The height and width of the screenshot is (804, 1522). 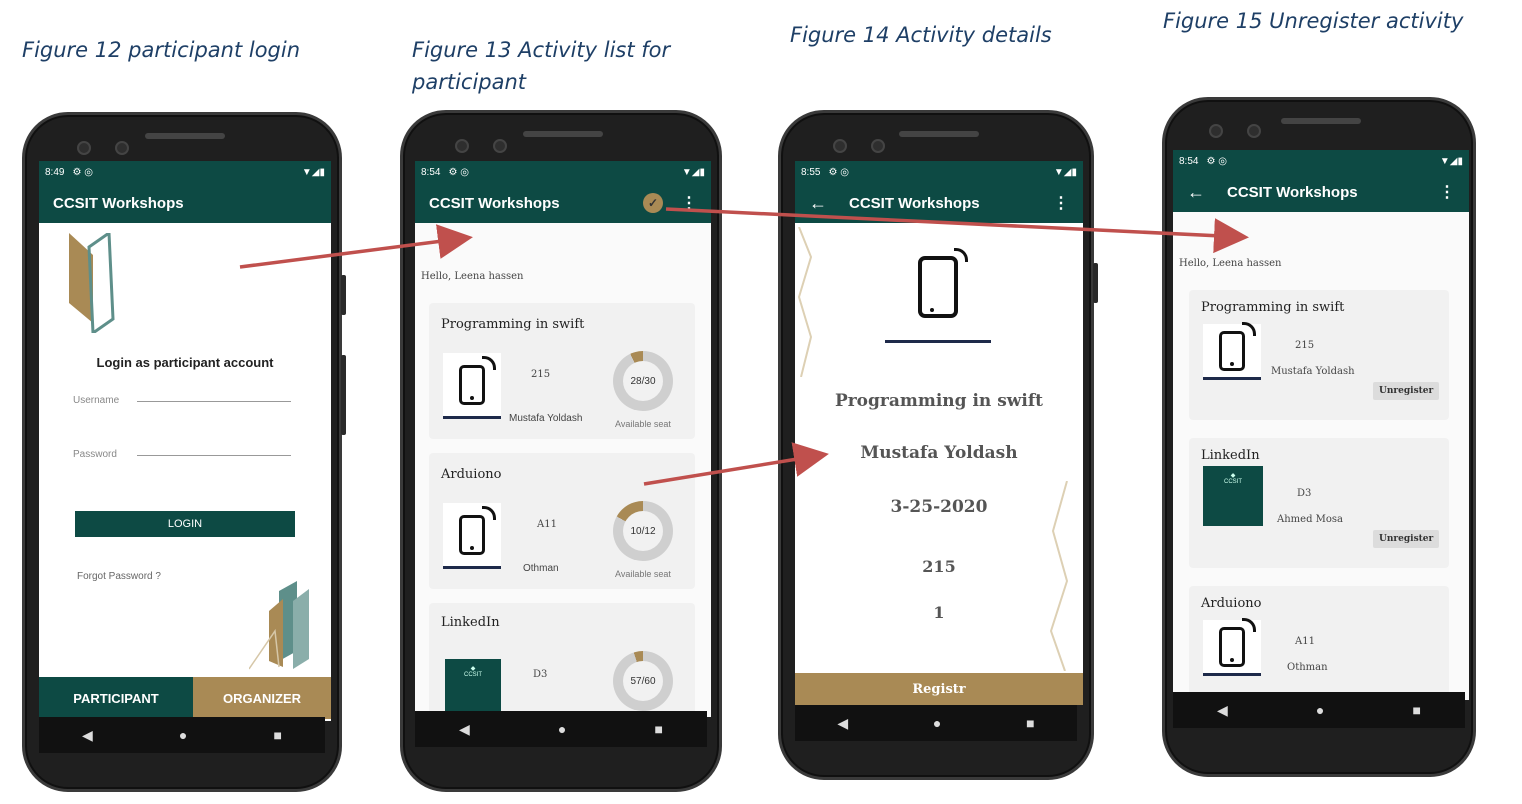 What do you see at coordinates (356, 246) in the screenshot?
I see `arrow-login-to-list` at bounding box center [356, 246].